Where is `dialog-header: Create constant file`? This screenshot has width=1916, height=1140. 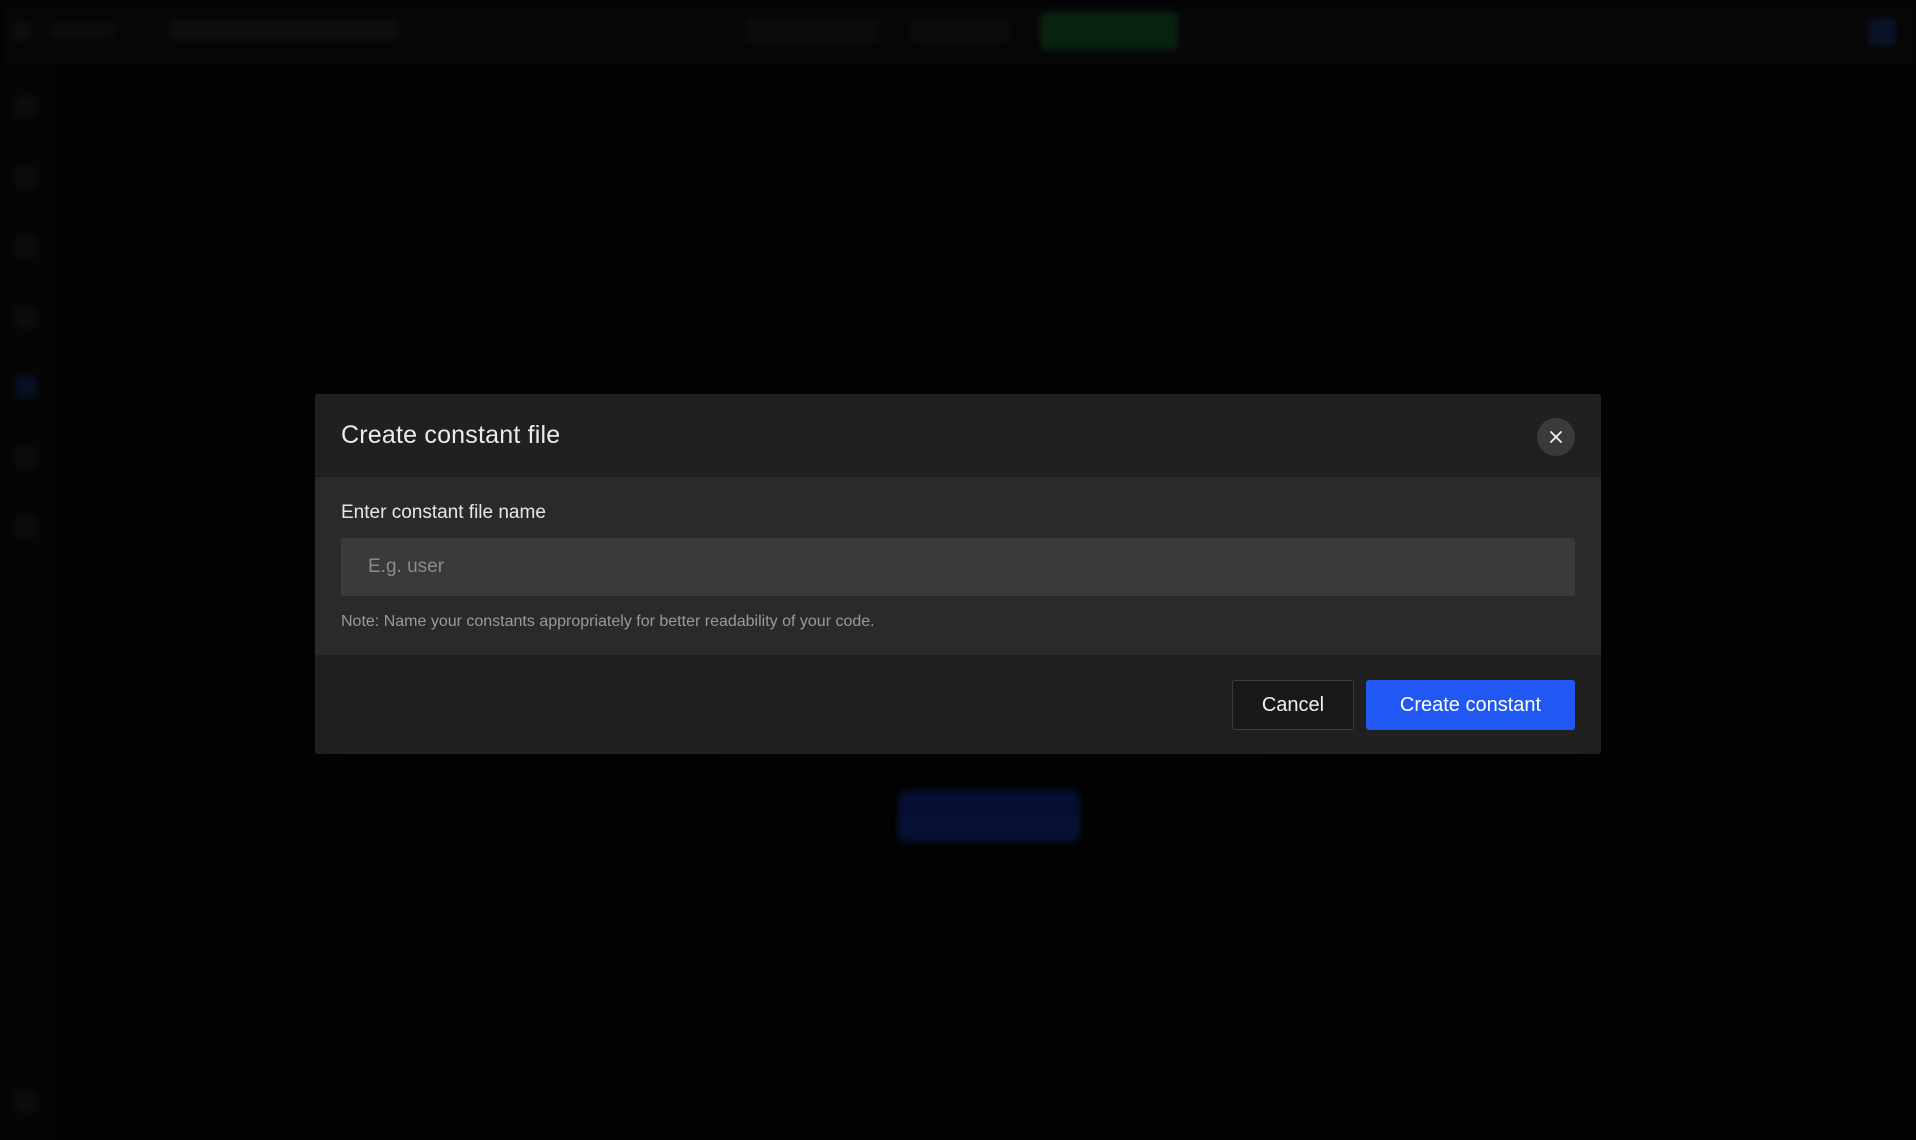 dialog-header: Create constant file is located at coordinates (958, 435).